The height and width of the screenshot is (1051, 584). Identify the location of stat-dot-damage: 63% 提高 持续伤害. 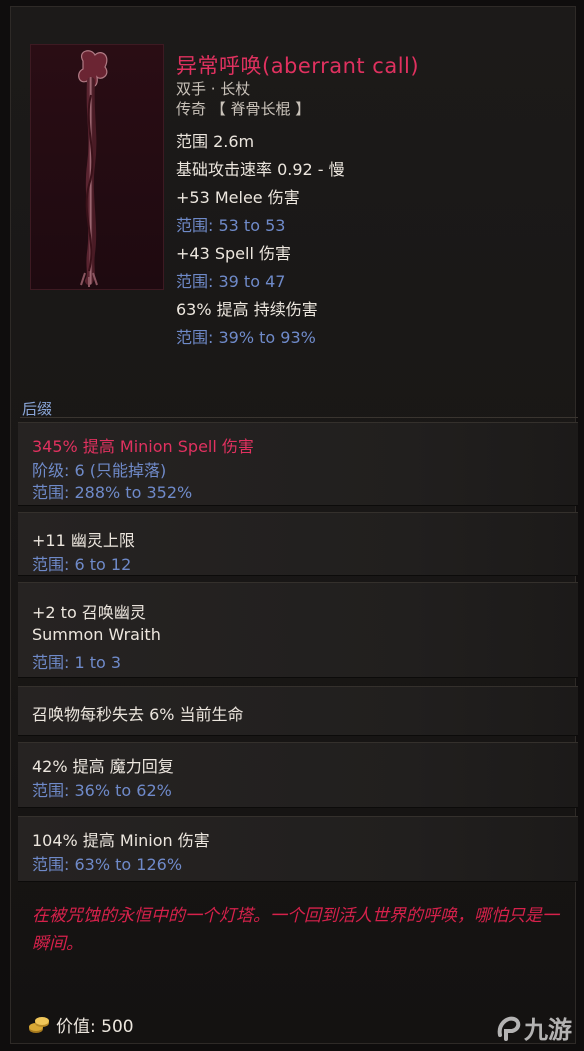
(247, 309).